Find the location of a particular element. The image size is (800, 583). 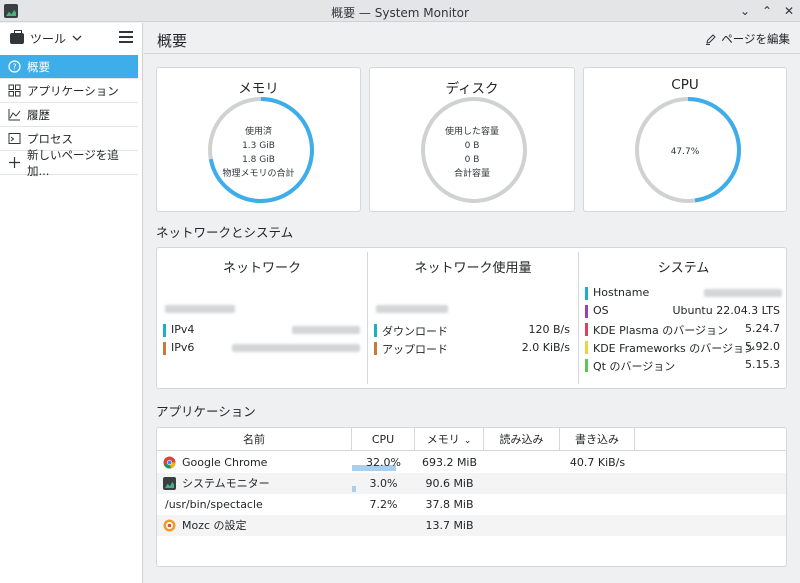

sidebar-item-label: プロセス is located at coordinates (50, 138).